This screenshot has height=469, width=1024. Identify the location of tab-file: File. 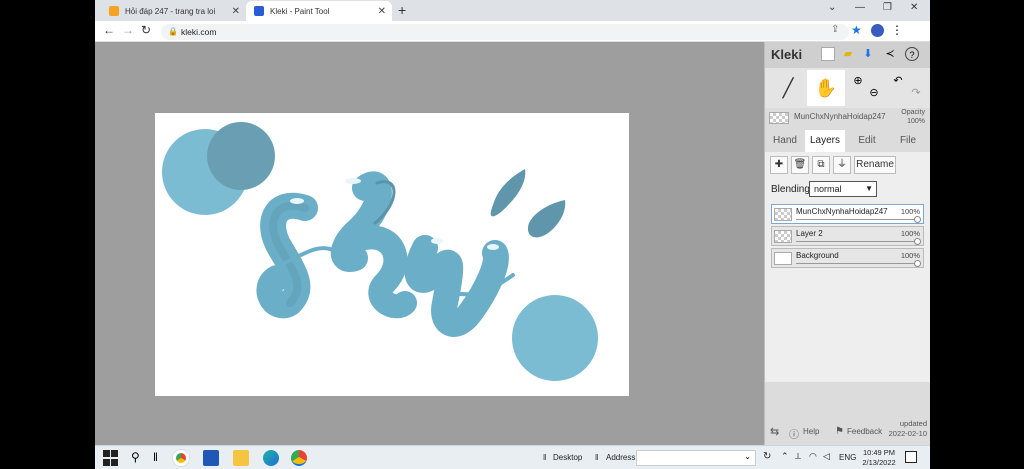
(908, 141).